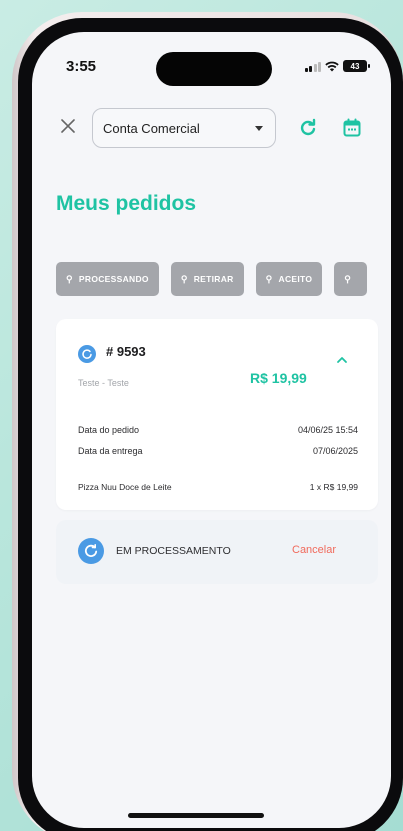  I want to click on item-name: Pizza Nuu Doce de Leite, so click(125, 487).